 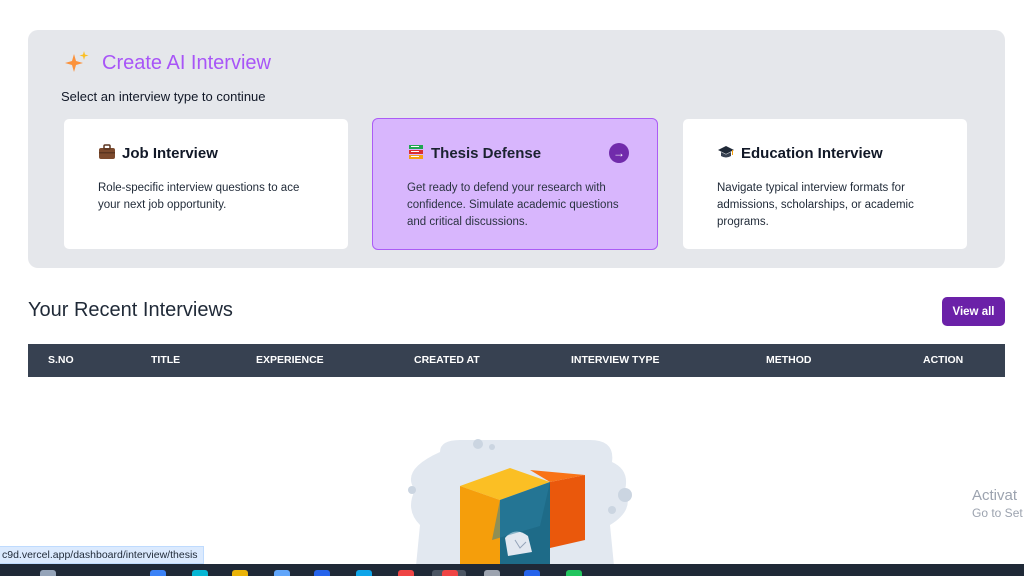 I want to click on graduation-cap-icon, so click(x=726, y=153).